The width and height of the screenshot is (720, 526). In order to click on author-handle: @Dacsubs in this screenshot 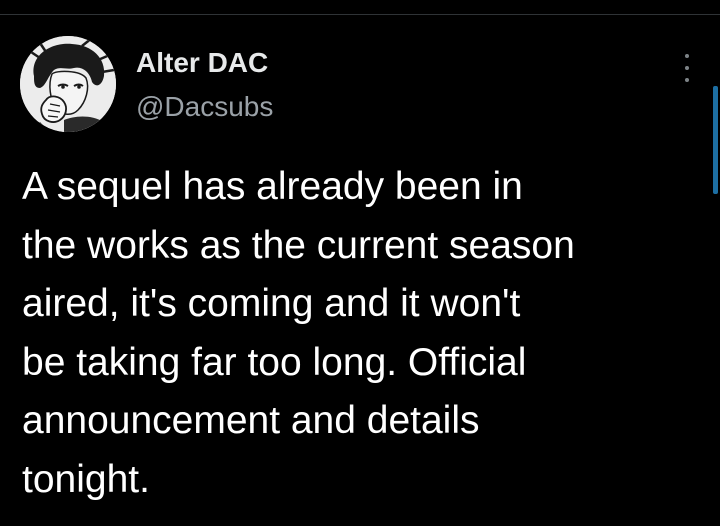, I will do `click(204, 107)`.